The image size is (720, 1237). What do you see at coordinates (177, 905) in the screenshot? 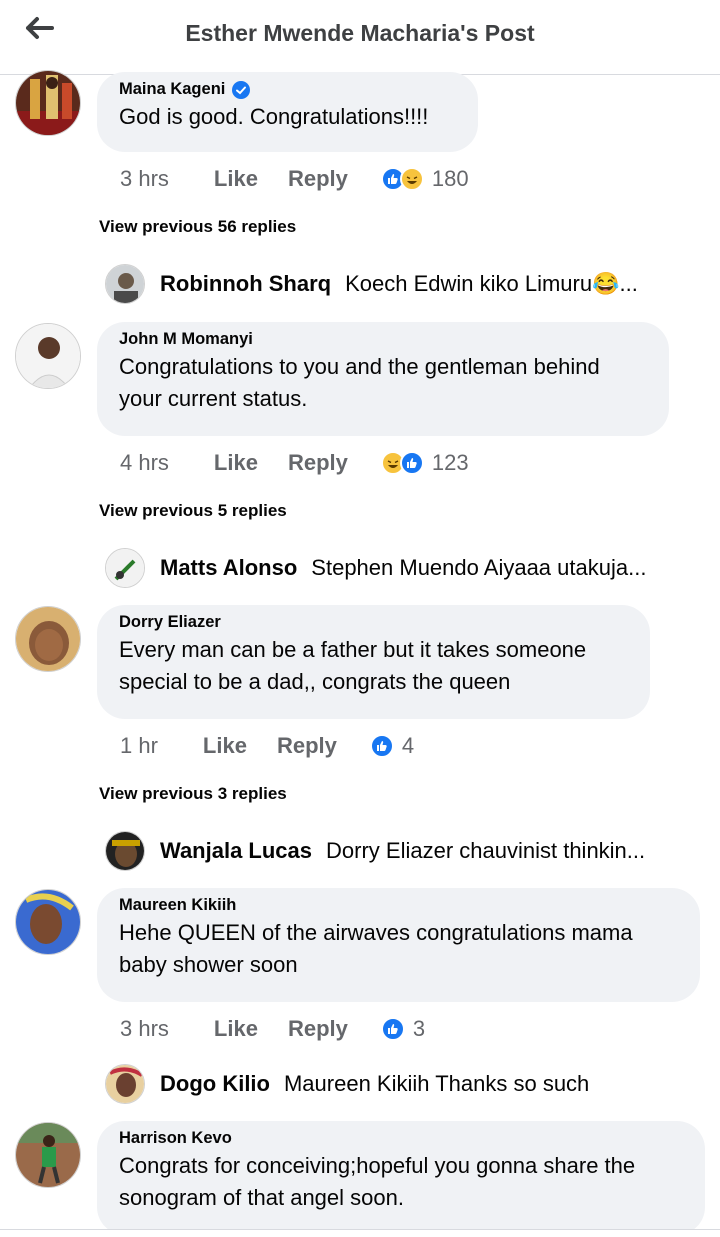
I see `comment-author: Maureen Kikiih` at bounding box center [177, 905].